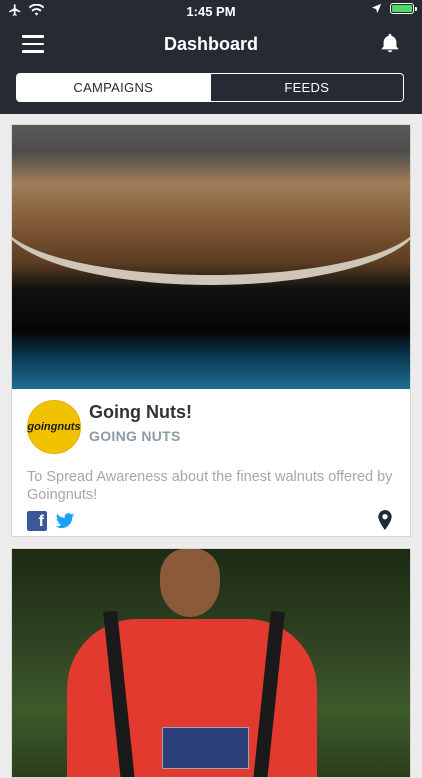  What do you see at coordinates (306, 87) in the screenshot?
I see `tab-feeds: FEEDS` at bounding box center [306, 87].